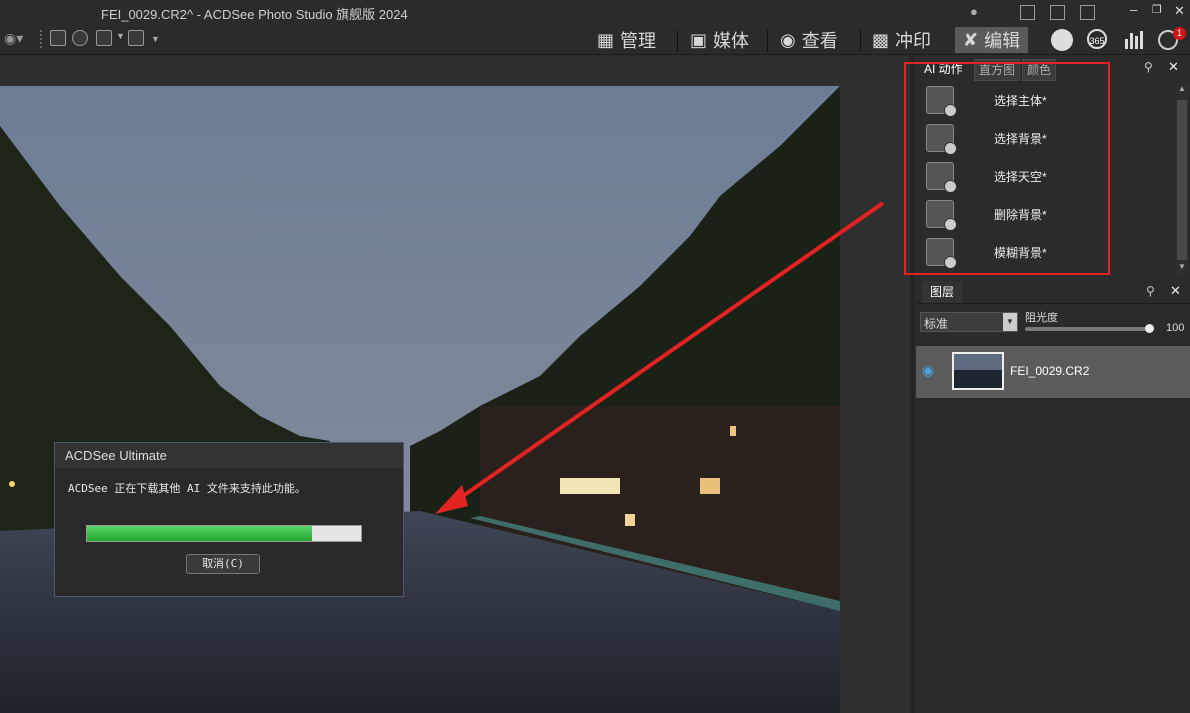 The width and height of the screenshot is (1190, 713). Describe the element at coordinates (1047, 252) in the screenshot. I see `ai-blur-background: 模糊背景*` at that location.